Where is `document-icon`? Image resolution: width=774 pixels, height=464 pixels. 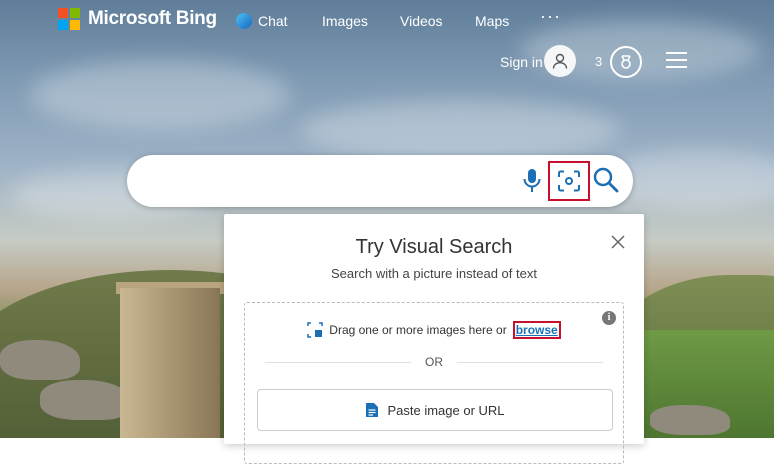 document-icon is located at coordinates (372, 410).